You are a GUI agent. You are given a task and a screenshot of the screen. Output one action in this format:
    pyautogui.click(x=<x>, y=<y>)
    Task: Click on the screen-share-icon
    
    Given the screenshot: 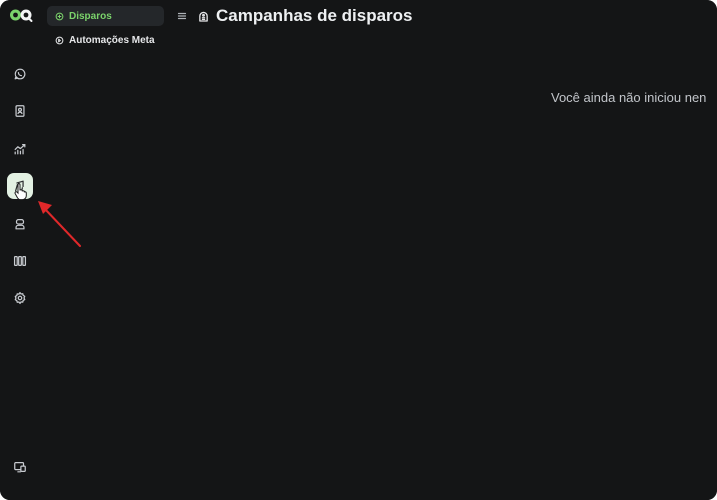 What is the action you would take?
    pyautogui.click(x=20, y=467)
    